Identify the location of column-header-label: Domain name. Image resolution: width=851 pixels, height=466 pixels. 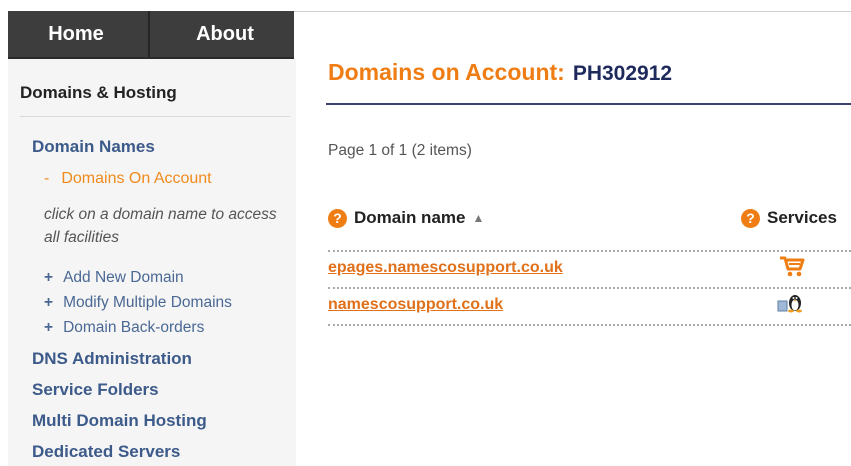
(410, 217).